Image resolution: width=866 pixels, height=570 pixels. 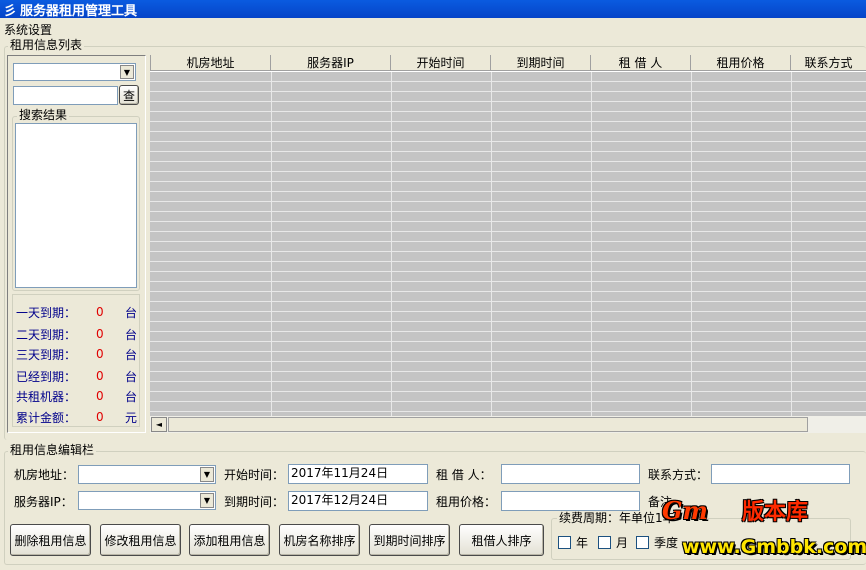 I want to click on column-header: 租 借 人, so click(x=641, y=63).